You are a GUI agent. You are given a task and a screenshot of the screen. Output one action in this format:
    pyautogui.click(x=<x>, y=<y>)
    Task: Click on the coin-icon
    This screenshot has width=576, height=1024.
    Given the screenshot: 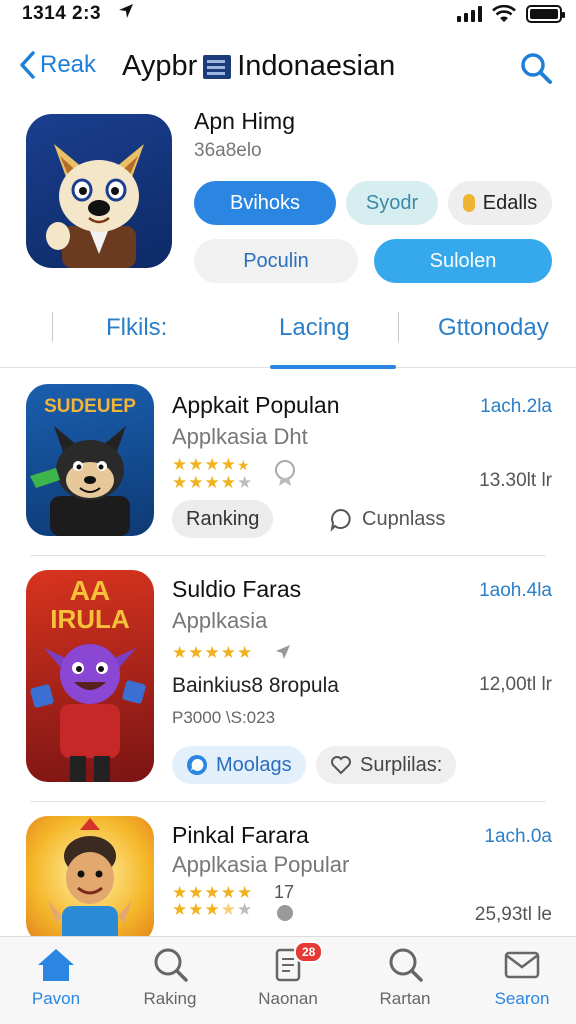 What is the action you would take?
    pyautogui.click(x=468, y=203)
    